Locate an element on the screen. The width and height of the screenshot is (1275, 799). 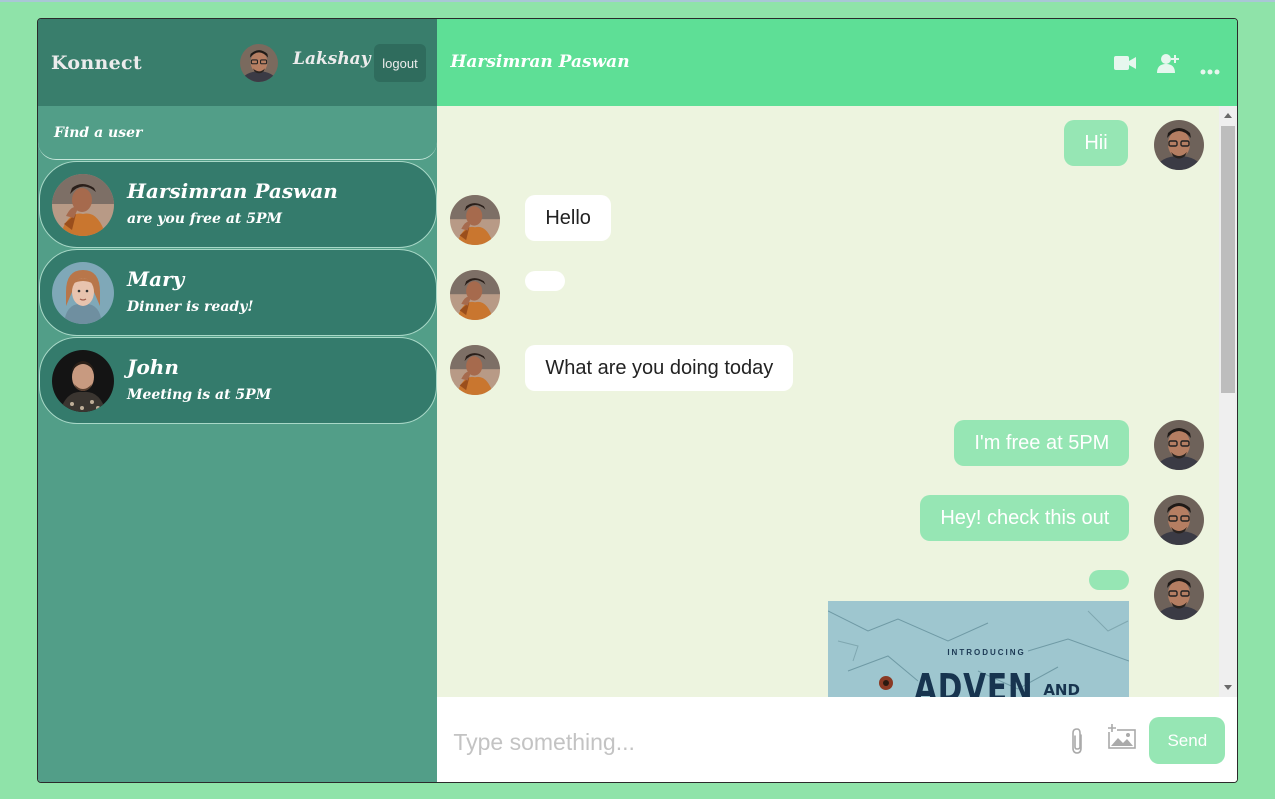
scroll-up-arrow is located at coordinates (1228, 115).